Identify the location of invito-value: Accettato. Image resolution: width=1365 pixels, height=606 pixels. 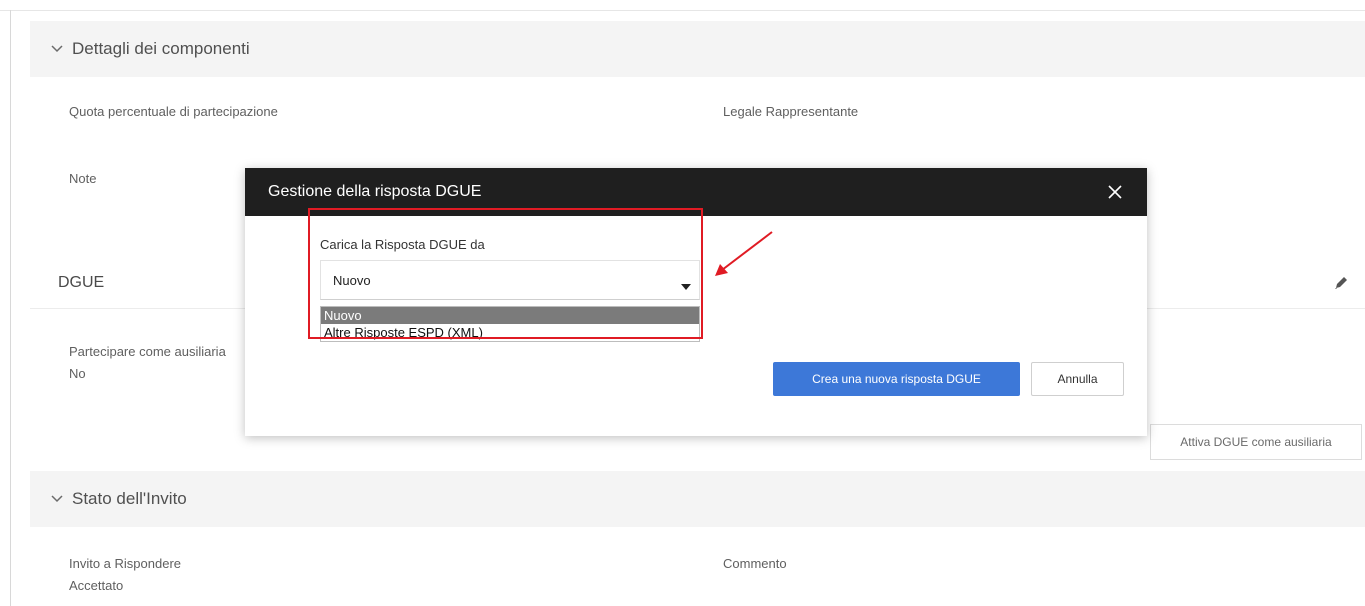
(96, 585).